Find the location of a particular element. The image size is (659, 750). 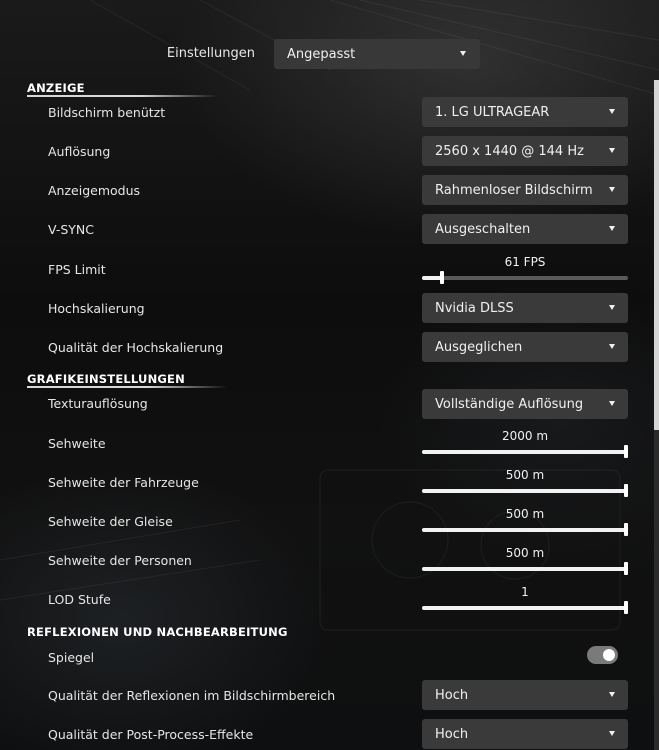

mirror-toggle-knob is located at coordinates (609, 655).